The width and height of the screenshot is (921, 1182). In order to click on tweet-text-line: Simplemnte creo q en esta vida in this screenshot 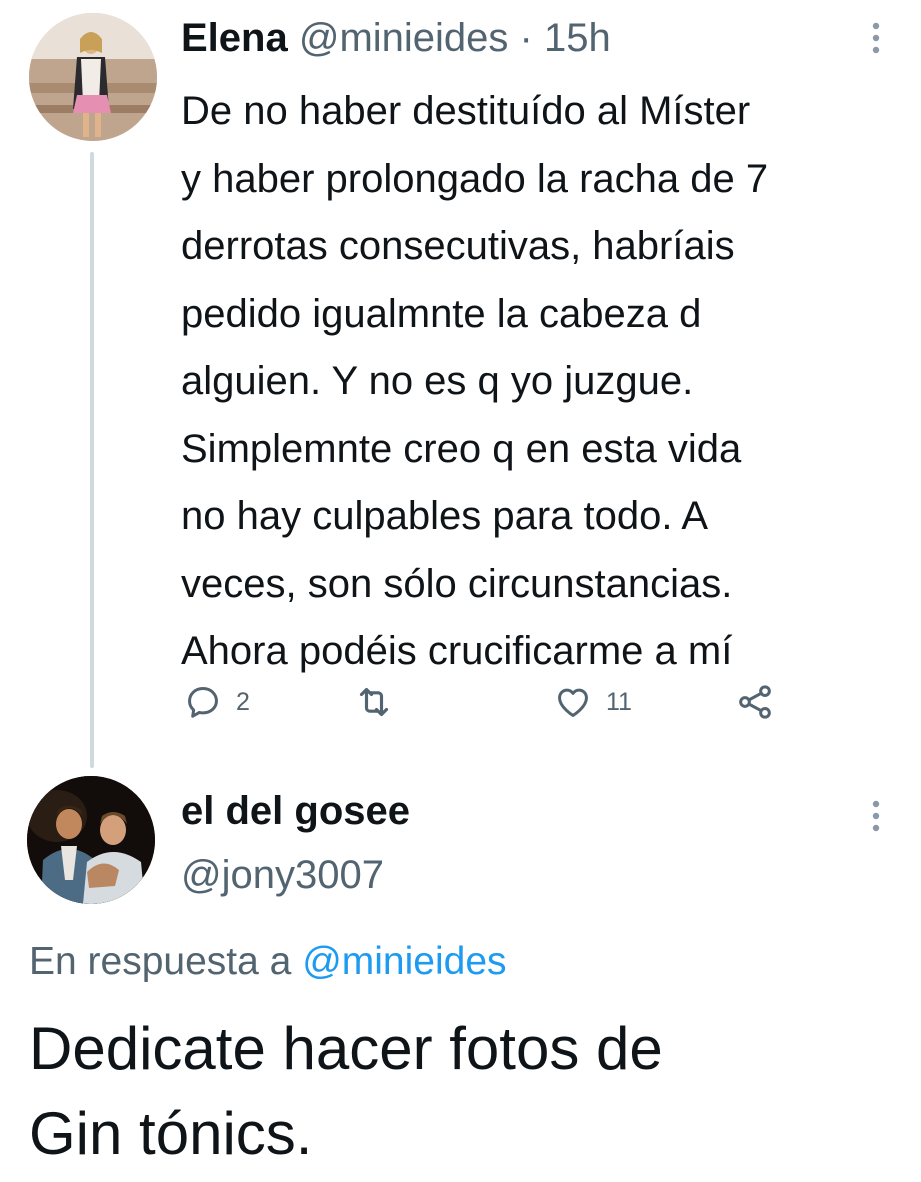, I will do `click(461, 448)`.